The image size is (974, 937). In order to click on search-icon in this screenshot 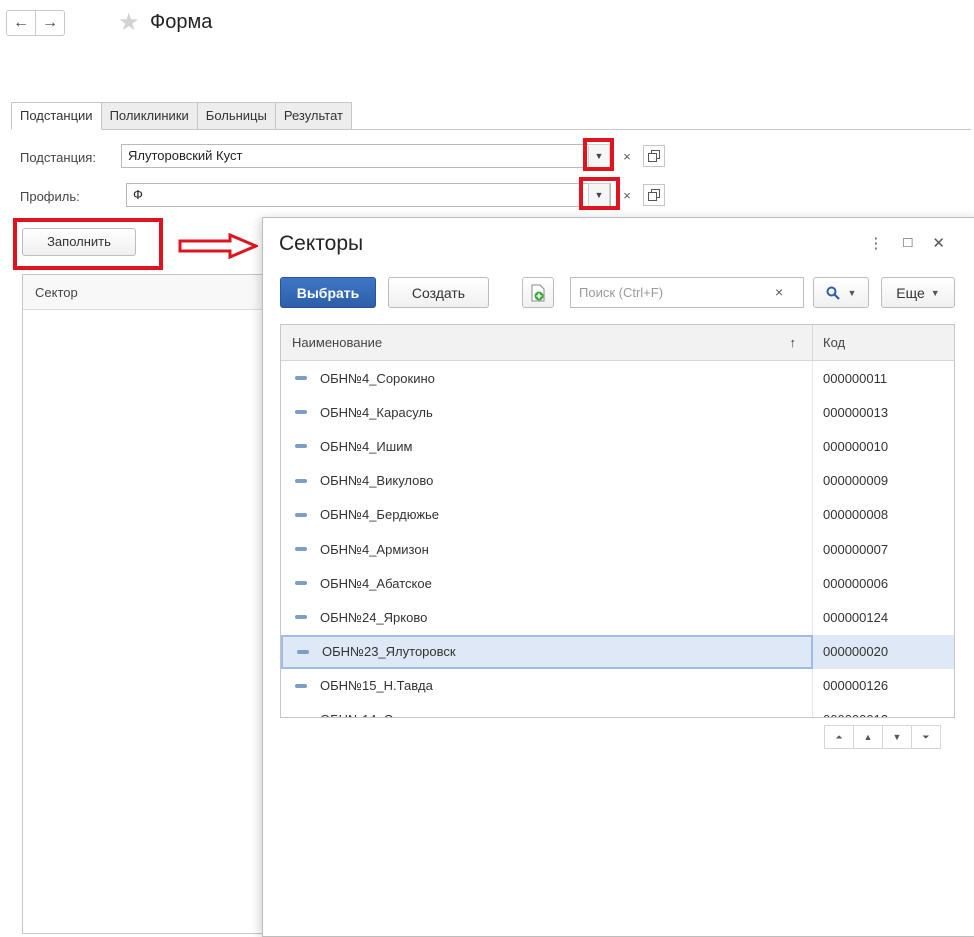, I will do `click(833, 293)`.